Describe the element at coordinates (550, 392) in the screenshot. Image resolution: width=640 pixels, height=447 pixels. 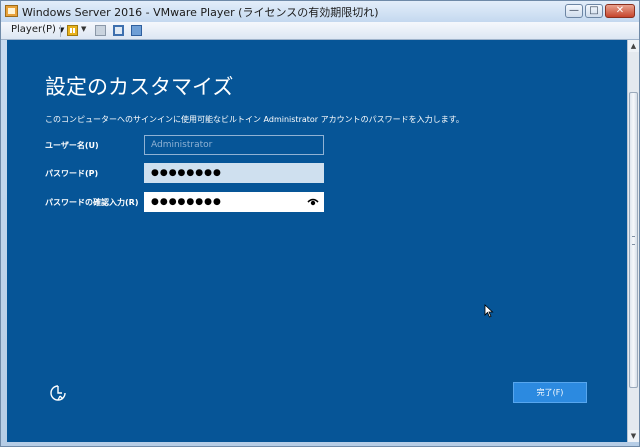
I see `finish-button: 完了(F)` at that location.